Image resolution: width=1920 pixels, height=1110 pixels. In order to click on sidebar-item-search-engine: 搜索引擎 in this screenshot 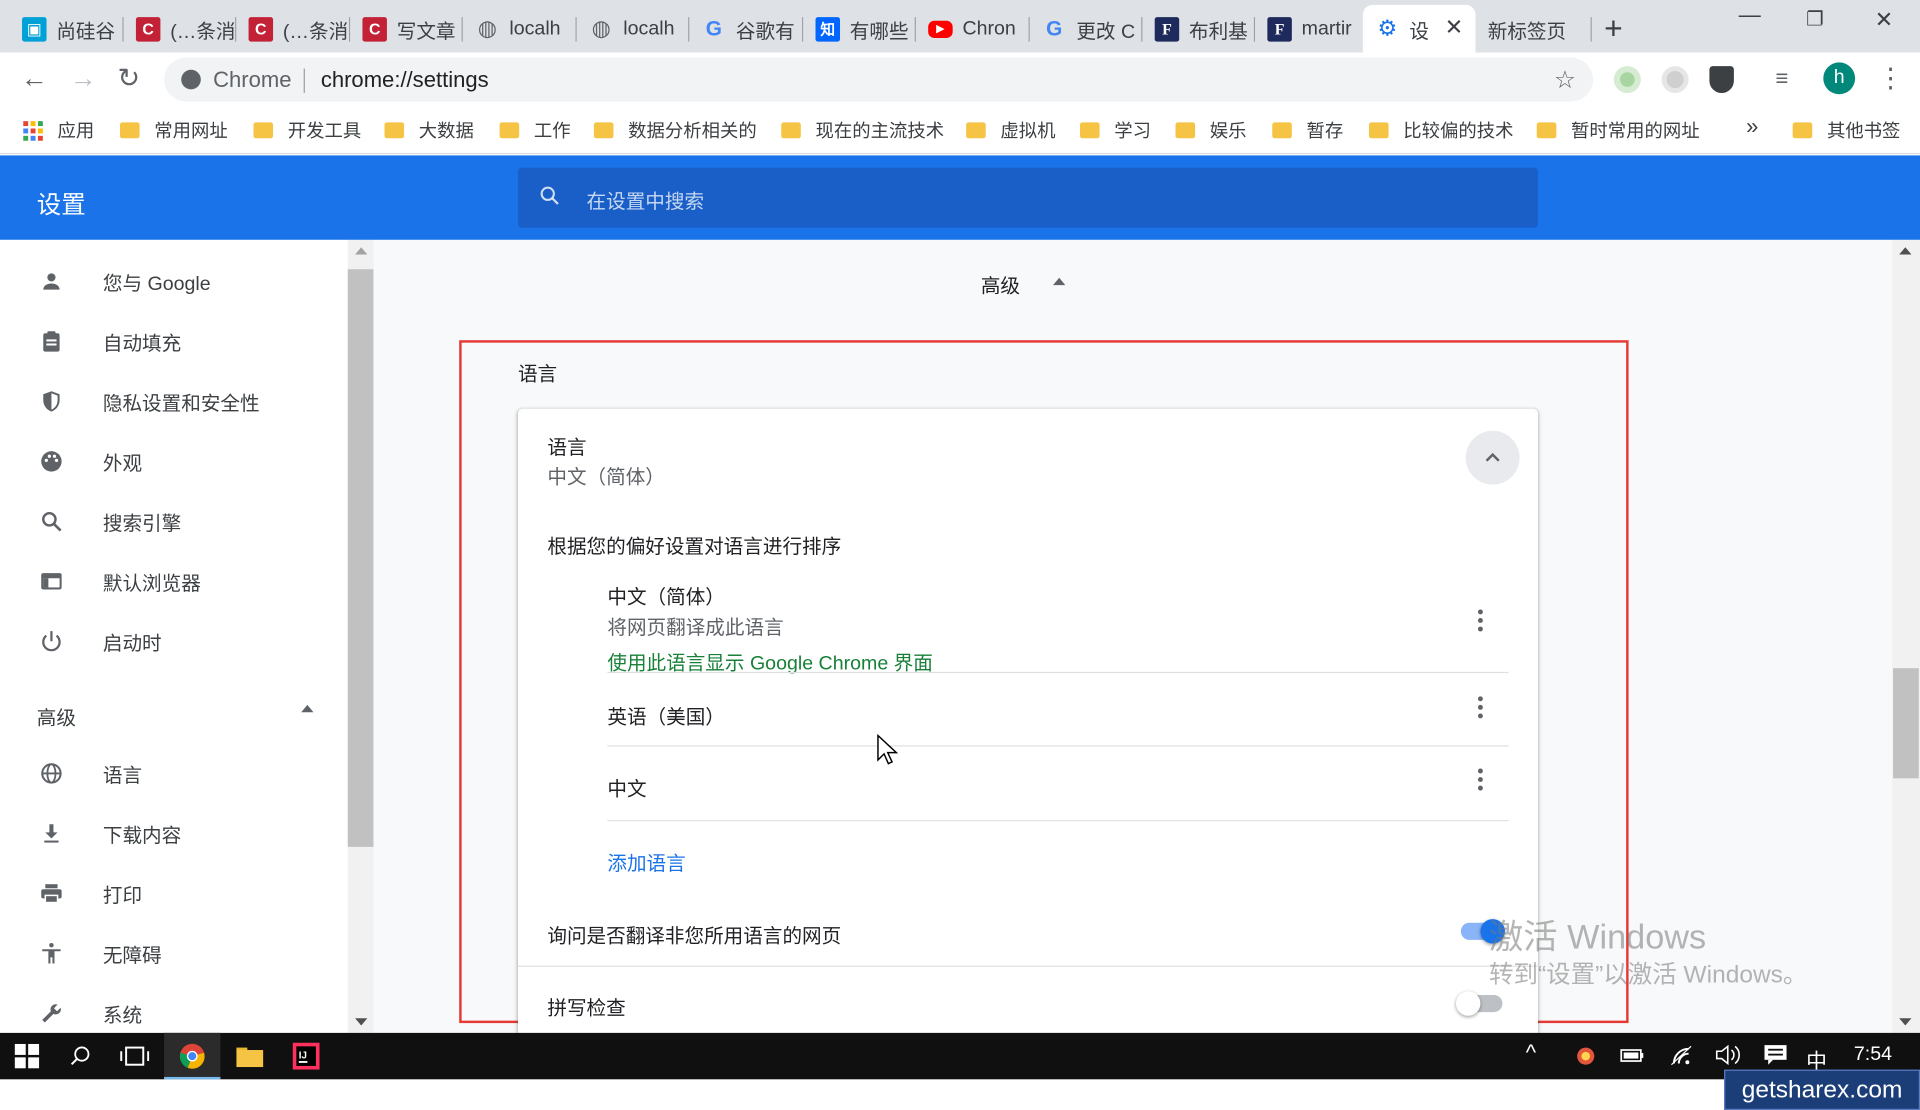, I will do `click(174, 521)`.